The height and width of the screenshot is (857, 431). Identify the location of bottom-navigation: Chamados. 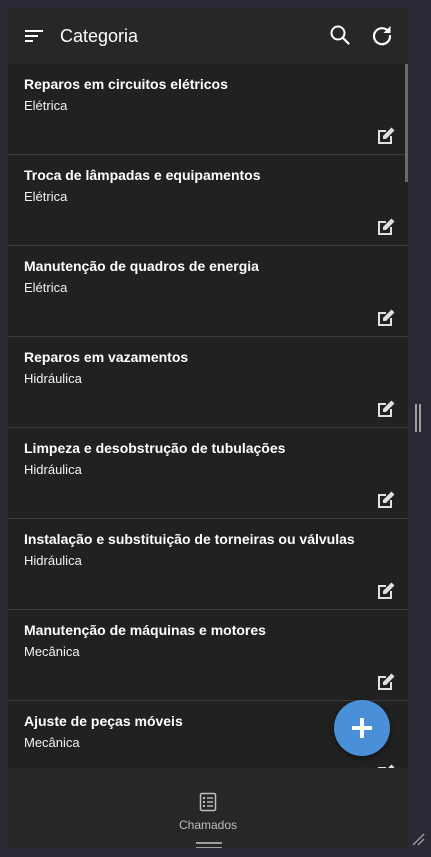
(208, 808).